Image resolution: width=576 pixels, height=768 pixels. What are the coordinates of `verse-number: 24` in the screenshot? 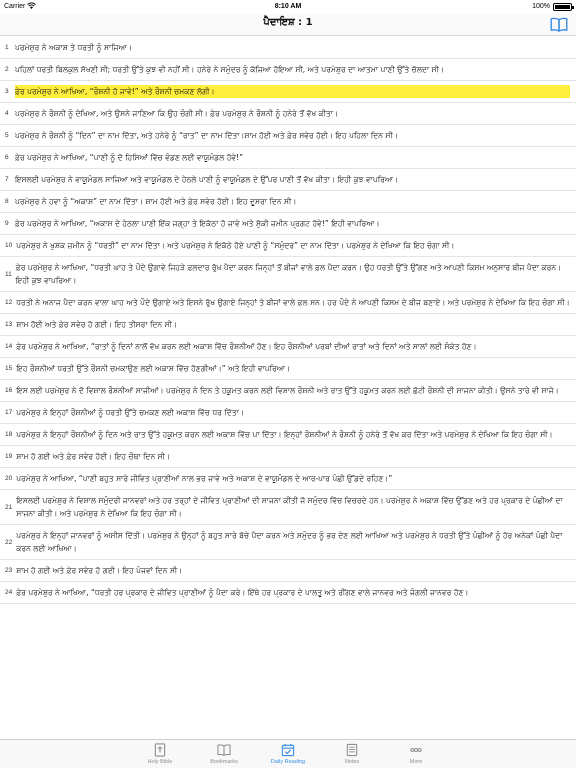 It's located at (9, 592).